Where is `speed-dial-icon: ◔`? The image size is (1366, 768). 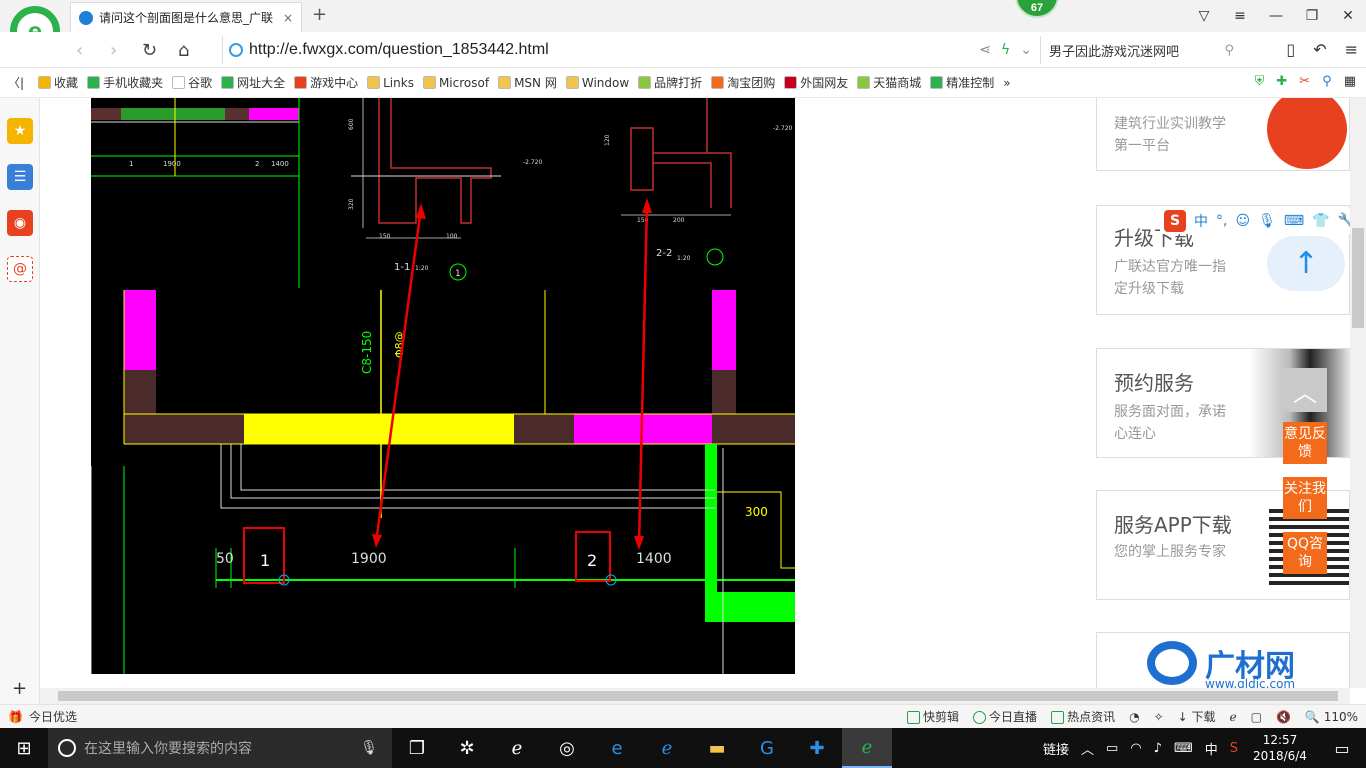 speed-dial-icon: ◔ is located at coordinates (1134, 717).